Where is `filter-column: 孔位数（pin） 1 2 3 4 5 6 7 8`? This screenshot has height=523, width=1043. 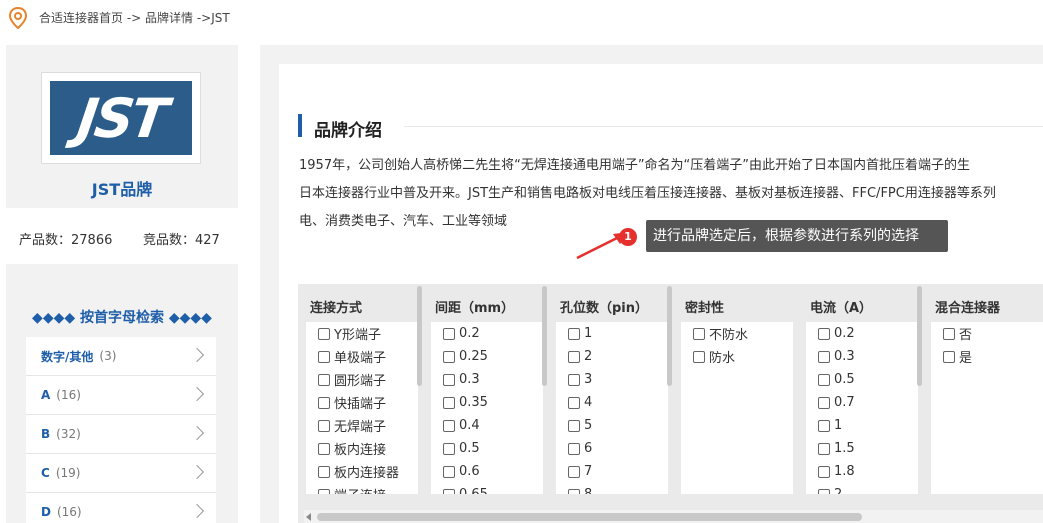
filter-column: 孔位数（pin） 1 2 3 4 5 6 7 8 is located at coordinates (610, 403).